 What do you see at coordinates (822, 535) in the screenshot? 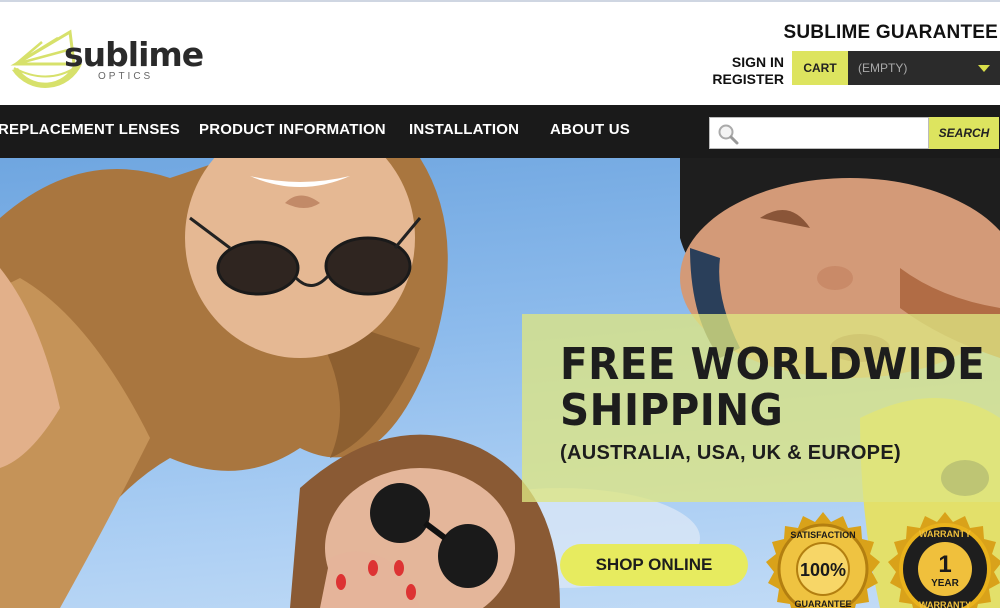
I see `badge-satisfaction-top: SATISFACTION` at bounding box center [822, 535].